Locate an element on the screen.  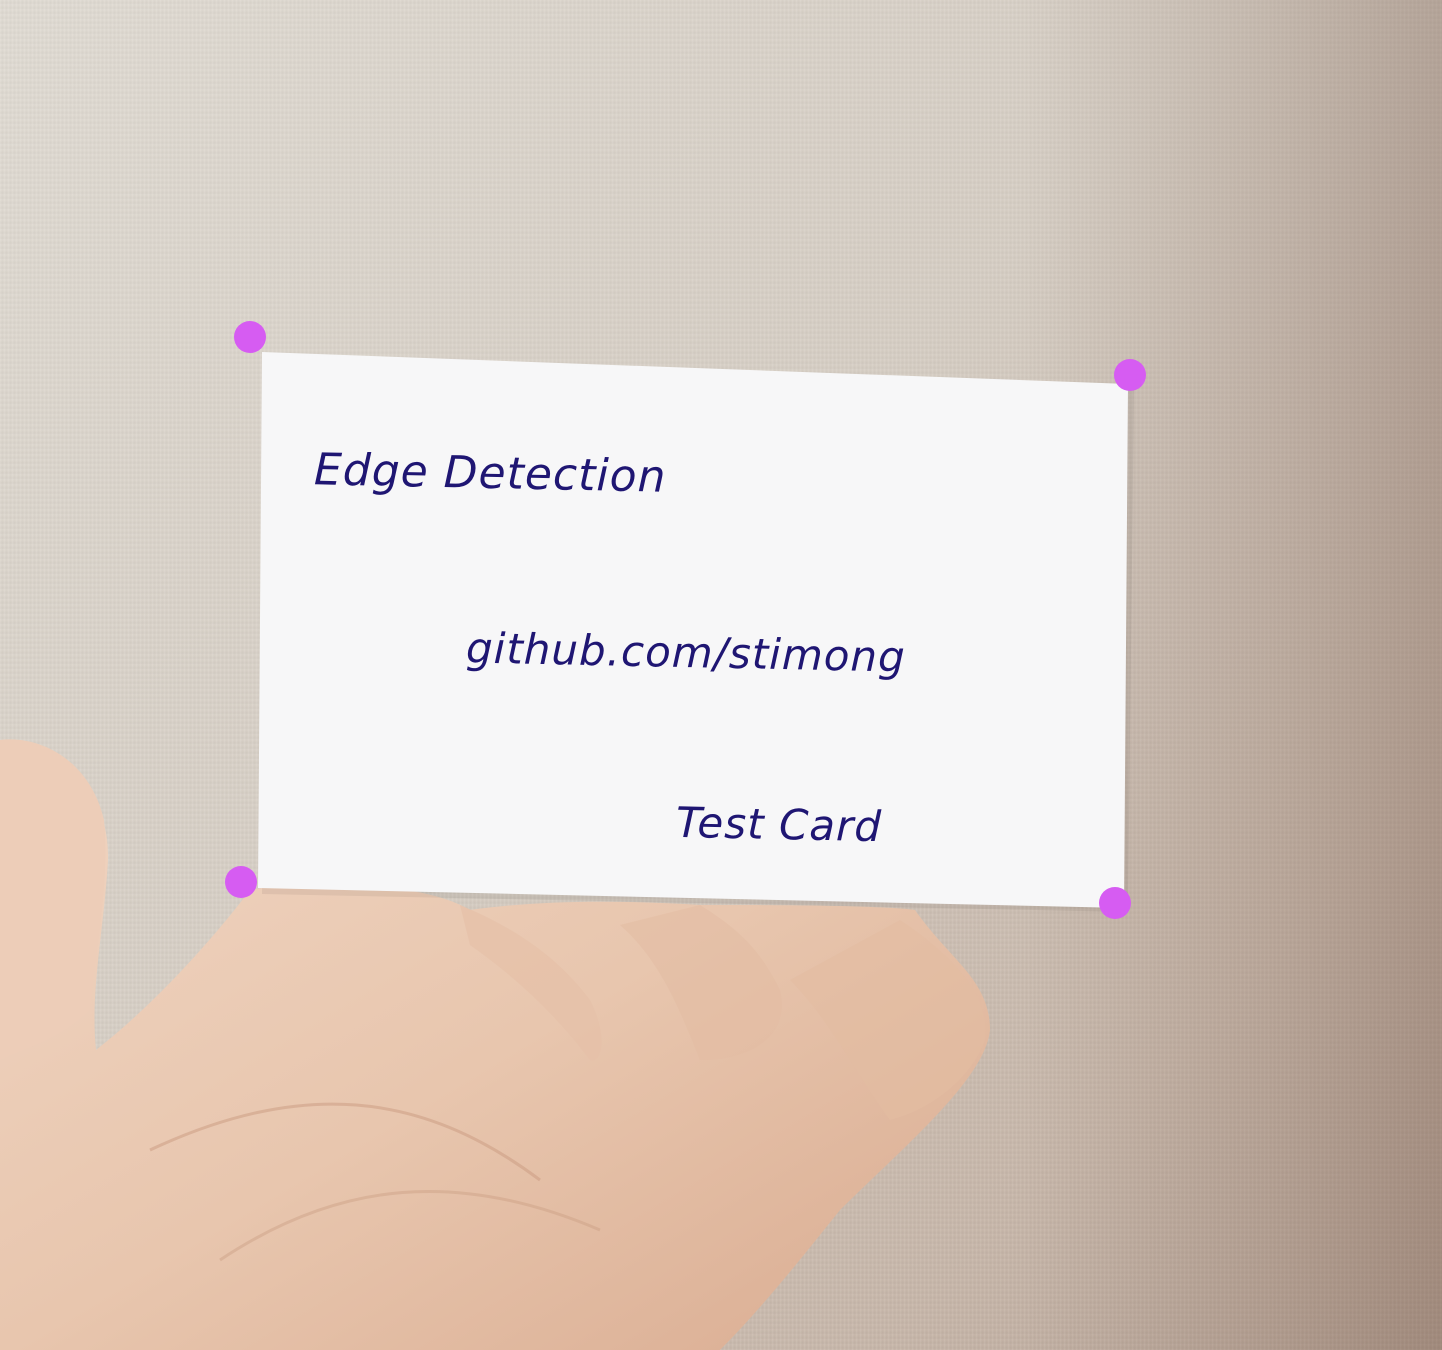
card-url: github.com/stimong is located at coordinates (686, 652).